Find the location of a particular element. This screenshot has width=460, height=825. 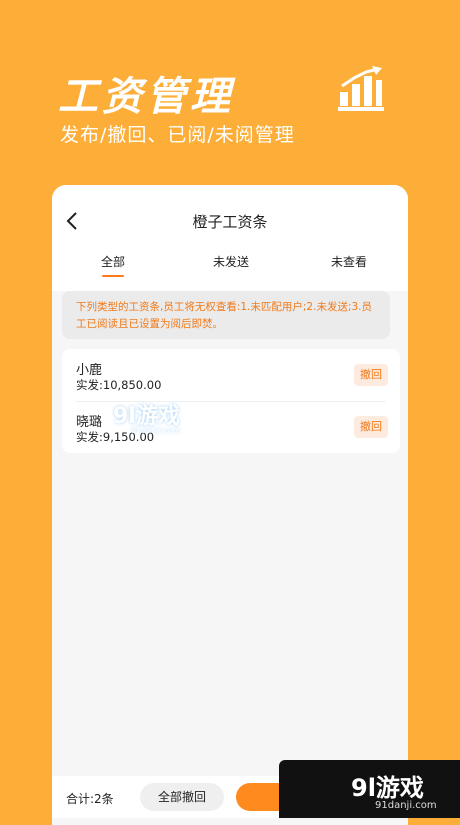

promo-title: 工资管理 is located at coordinates (146, 97).